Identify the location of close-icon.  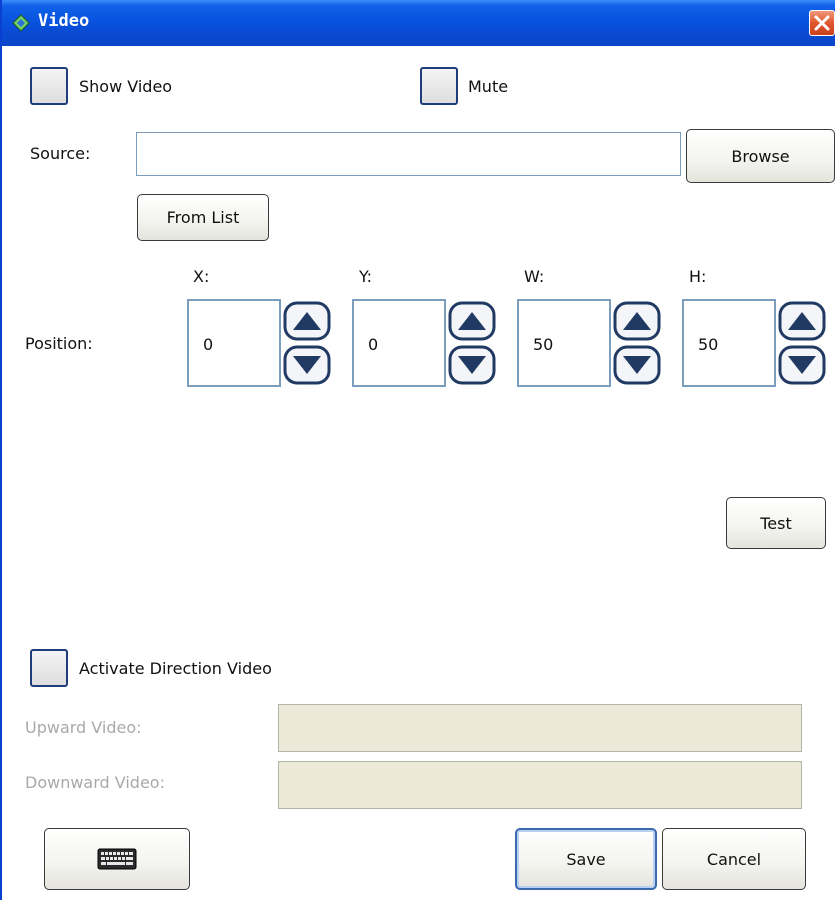
(822, 23).